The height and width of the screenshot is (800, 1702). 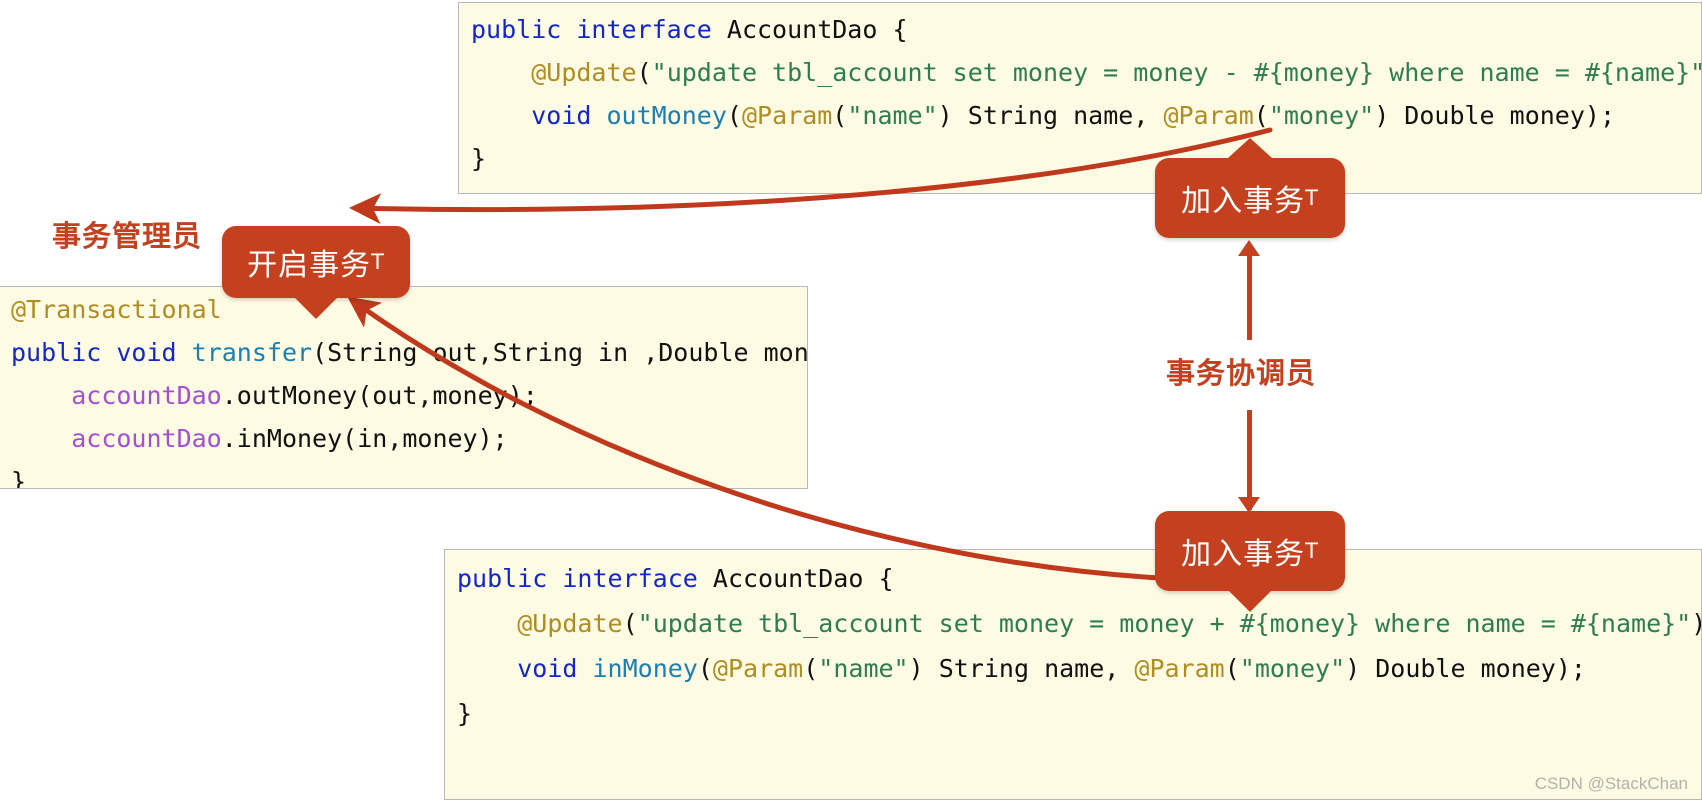 What do you see at coordinates (666, 115) in the screenshot?
I see `code-token: outMoney` at bounding box center [666, 115].